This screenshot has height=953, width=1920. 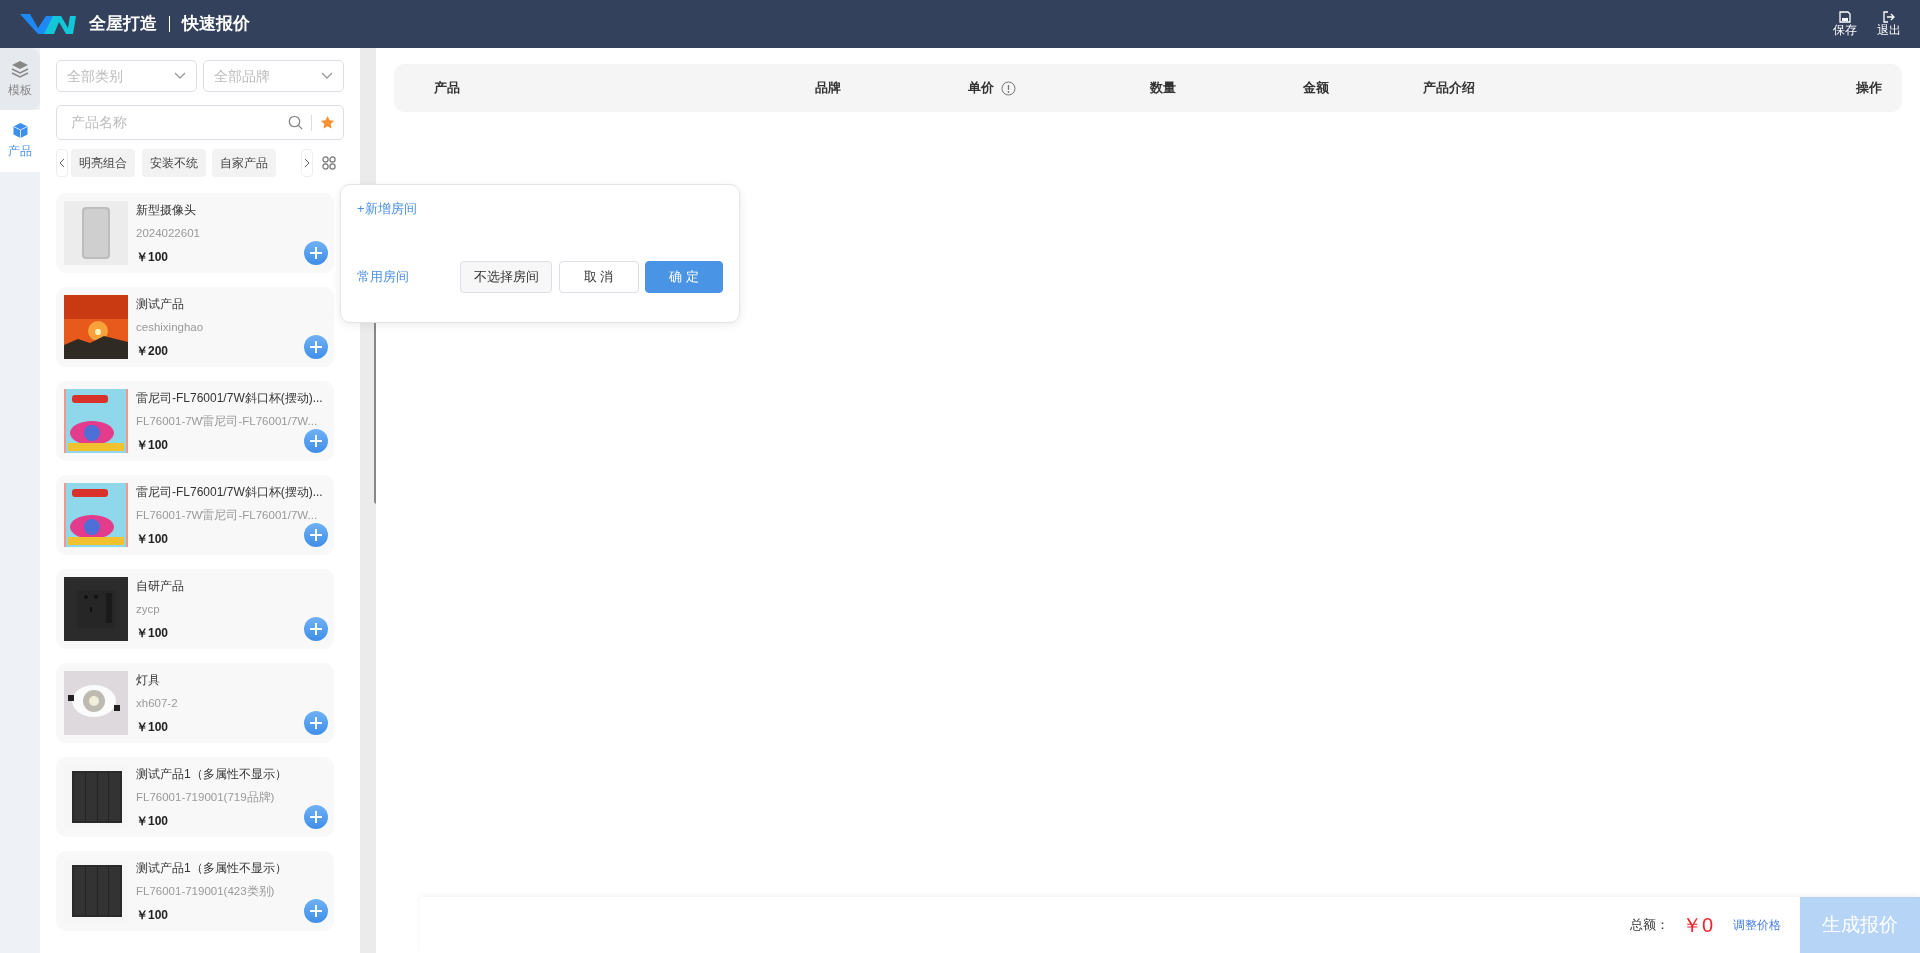 I want to click on chevron-left-icon, so click(x=62, y=162).